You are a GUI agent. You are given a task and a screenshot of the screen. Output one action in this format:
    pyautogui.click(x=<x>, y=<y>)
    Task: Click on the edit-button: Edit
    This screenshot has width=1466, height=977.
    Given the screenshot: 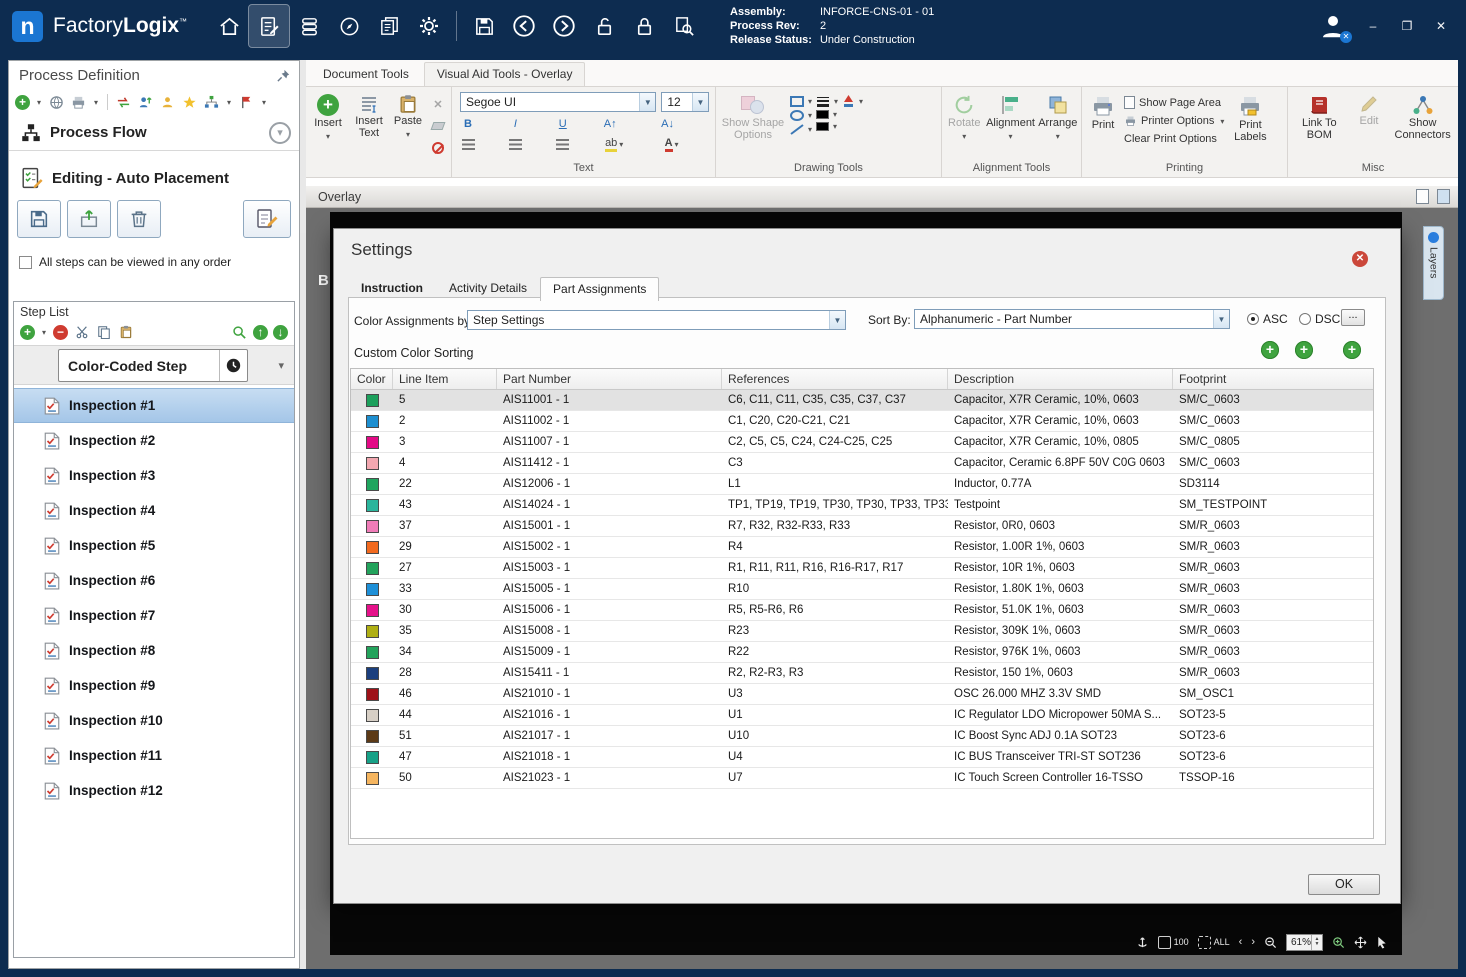 What is the action you would take?
    pyautogui.click(x=1369, y=109)
    